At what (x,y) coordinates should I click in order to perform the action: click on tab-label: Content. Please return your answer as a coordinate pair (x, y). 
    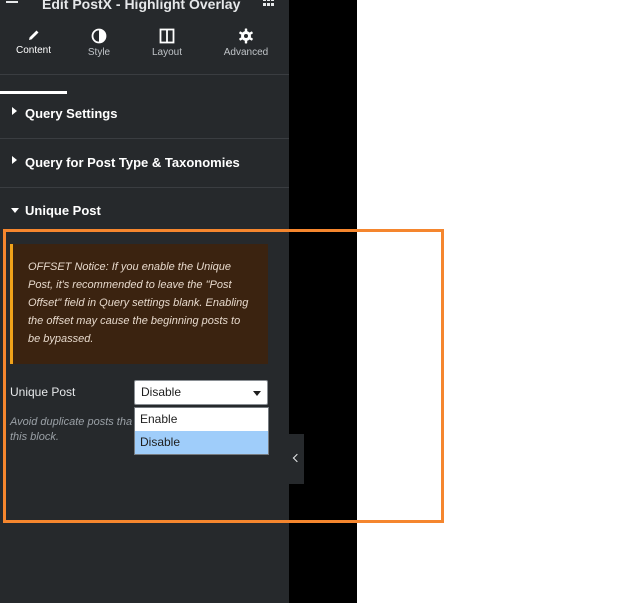
    Looking at the image, I should click on (33, 50).